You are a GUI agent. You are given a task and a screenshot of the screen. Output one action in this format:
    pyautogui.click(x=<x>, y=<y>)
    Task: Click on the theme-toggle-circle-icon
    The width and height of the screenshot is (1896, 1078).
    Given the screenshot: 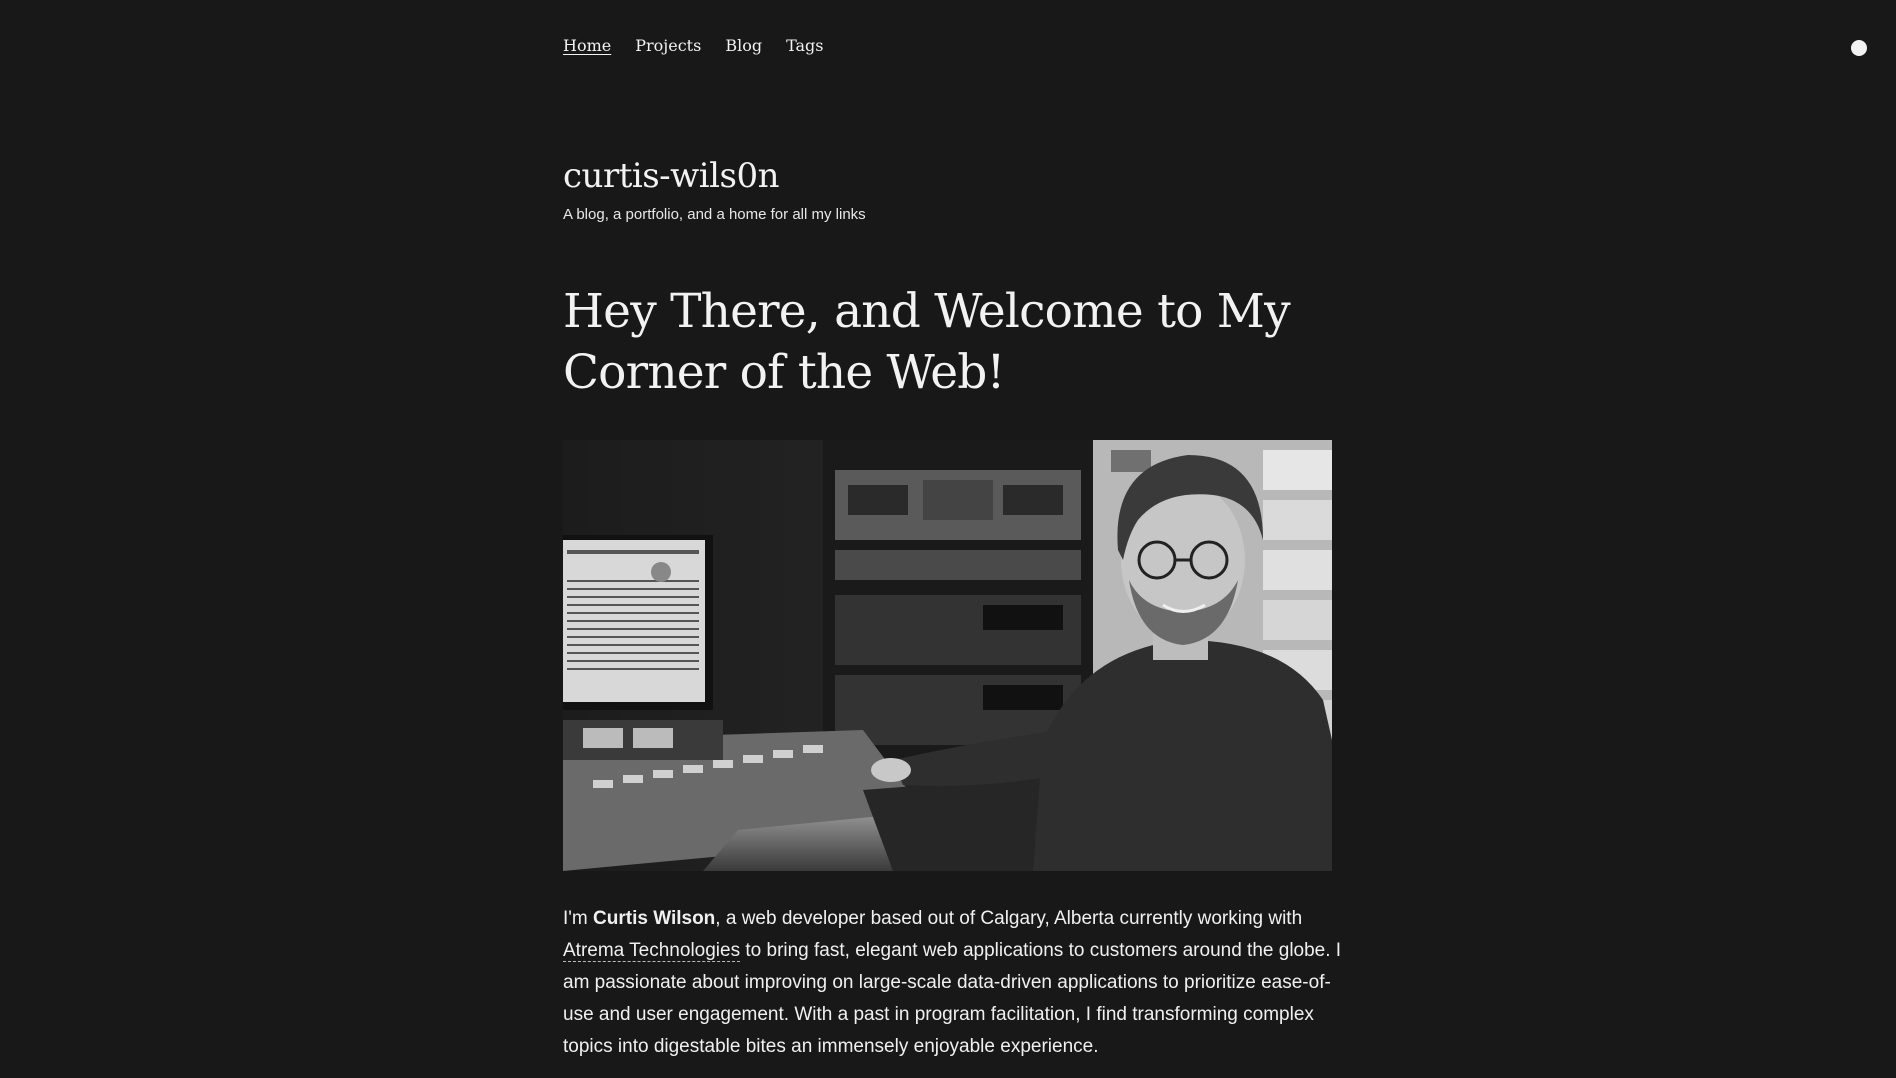 What is the action you would take?
    pyautogui.click(x=1859, y=48)
    